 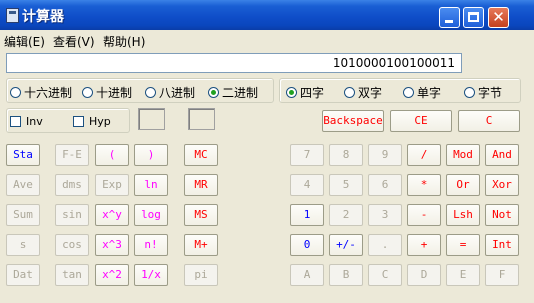 I want to click on hex-f-button: F, so click(x=502, y=275).